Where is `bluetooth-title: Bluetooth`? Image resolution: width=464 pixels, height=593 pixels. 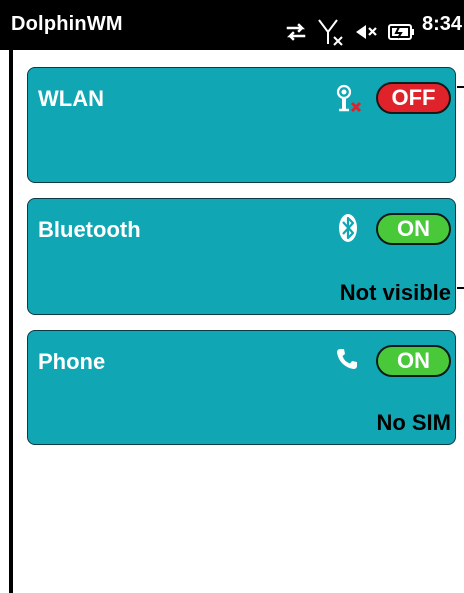 bluetooth-title: Bluetooth is located at coordinates (89, 229).